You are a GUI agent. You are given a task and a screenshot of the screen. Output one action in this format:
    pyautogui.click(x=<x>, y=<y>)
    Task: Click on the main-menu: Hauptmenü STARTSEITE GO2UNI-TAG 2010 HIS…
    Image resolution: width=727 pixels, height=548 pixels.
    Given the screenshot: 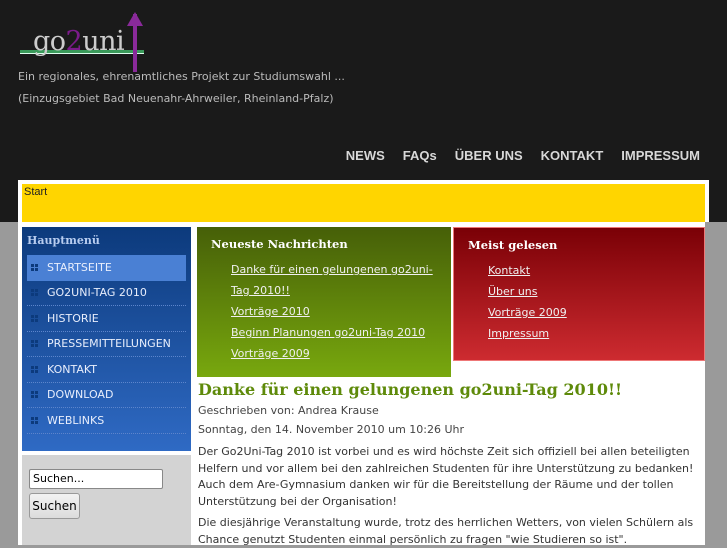 What is the action you would take?
    pyautogui.click(x=106, y=339)
    